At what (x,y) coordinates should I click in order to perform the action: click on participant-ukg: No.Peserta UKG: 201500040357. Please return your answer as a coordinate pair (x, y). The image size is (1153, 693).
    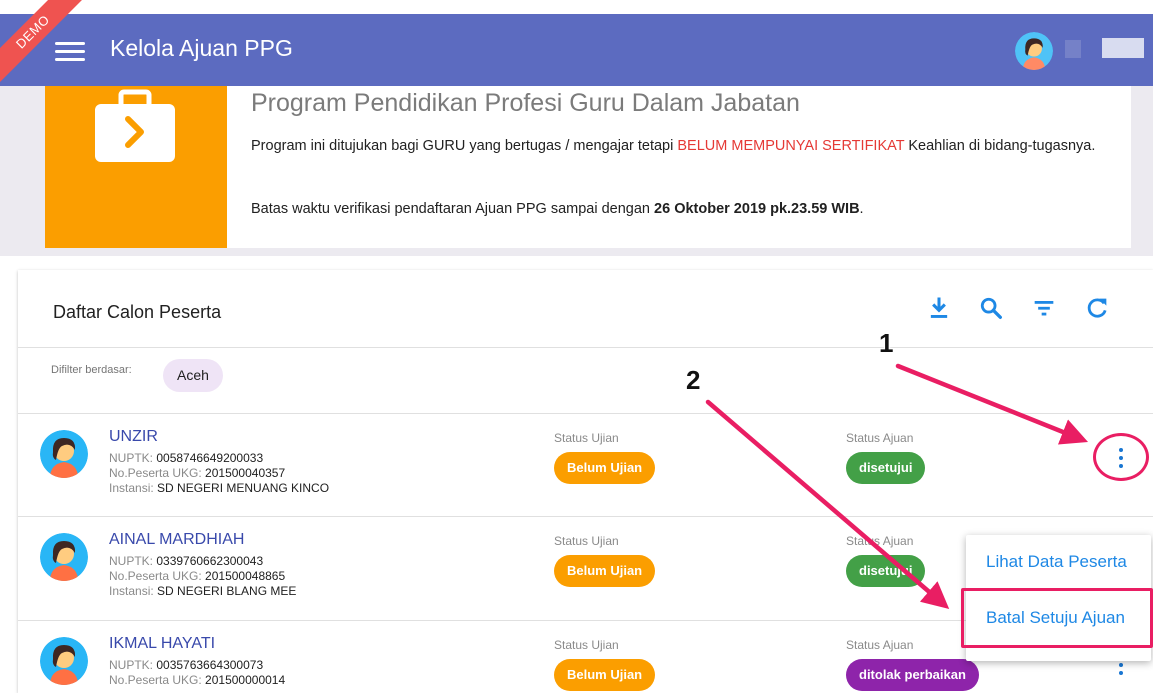
    Looking at the image, I should click on (197, 473).